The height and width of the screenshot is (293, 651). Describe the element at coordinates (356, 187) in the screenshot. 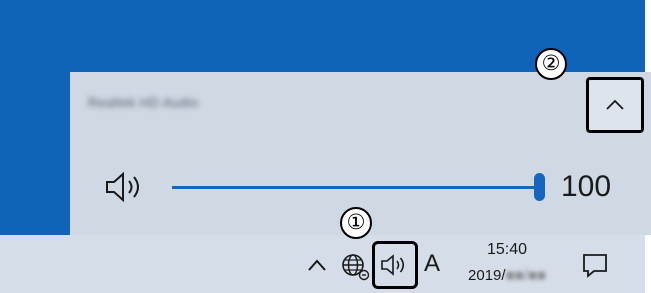

I see `slider-fill` at that location.